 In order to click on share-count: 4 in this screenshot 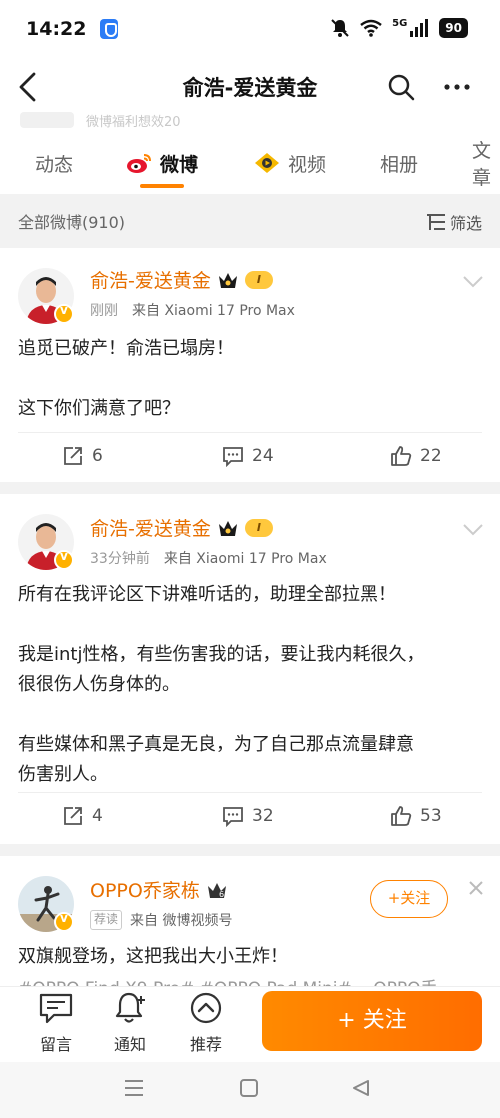, I will do `click(97, 816)`.